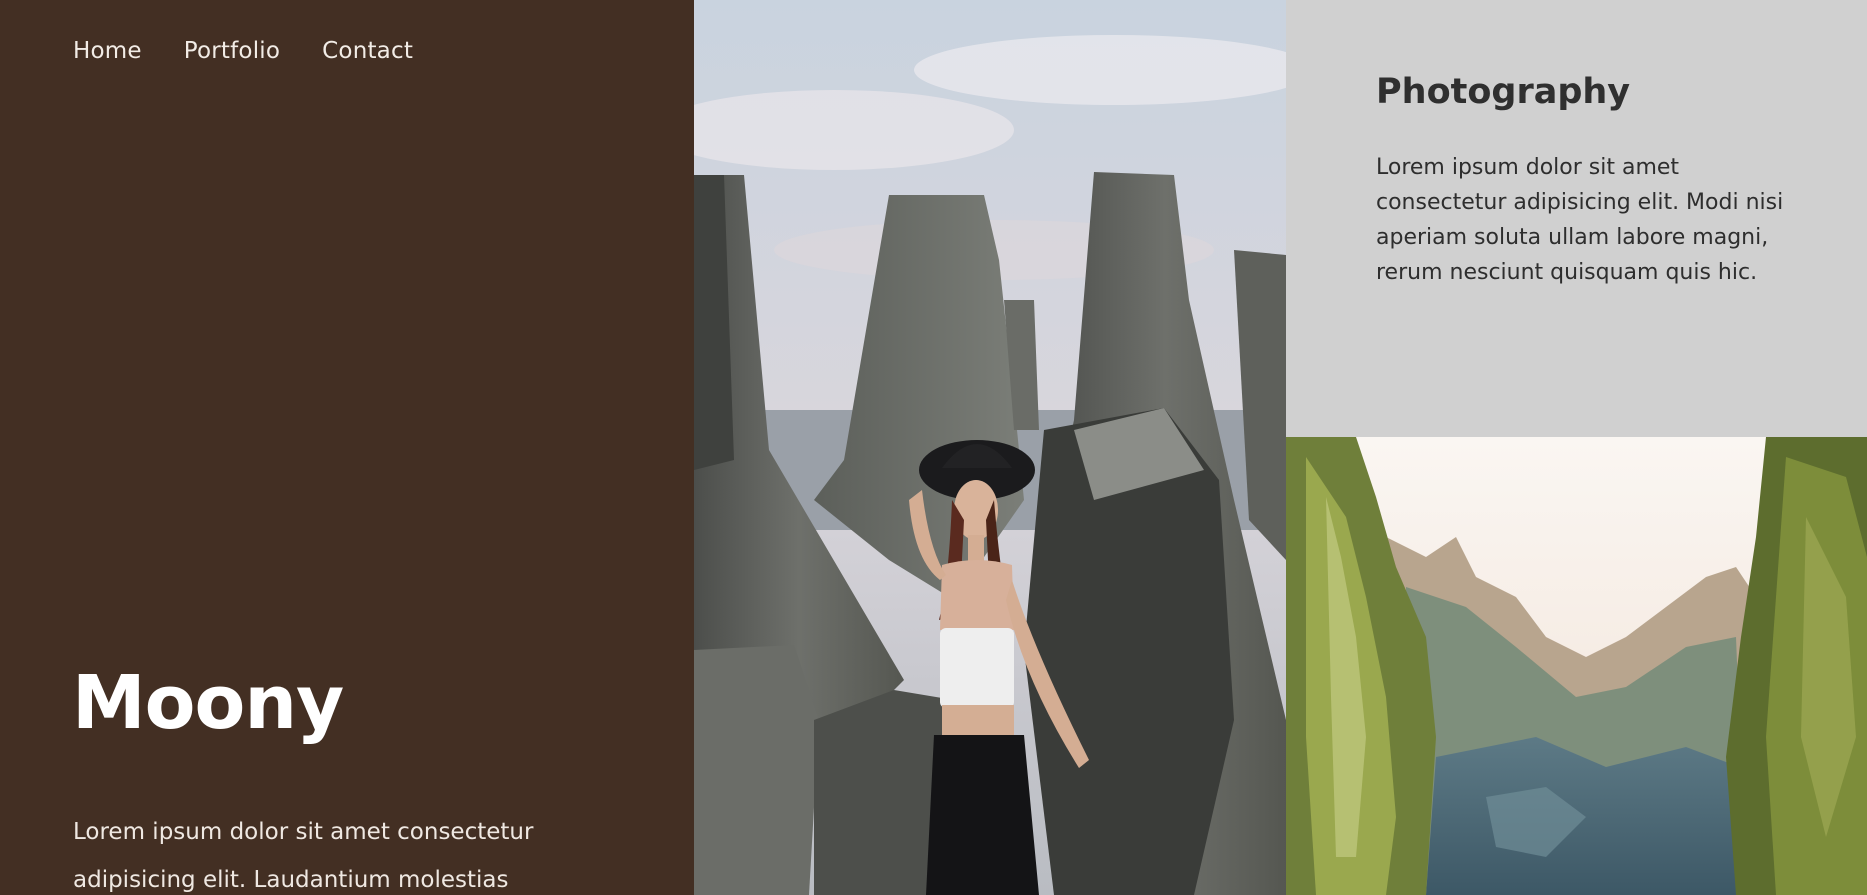  What do you see at coordinates (367, 51) in the screenshot?
I see `nav-link-contact: Contact` at bounding box center [367, 51].